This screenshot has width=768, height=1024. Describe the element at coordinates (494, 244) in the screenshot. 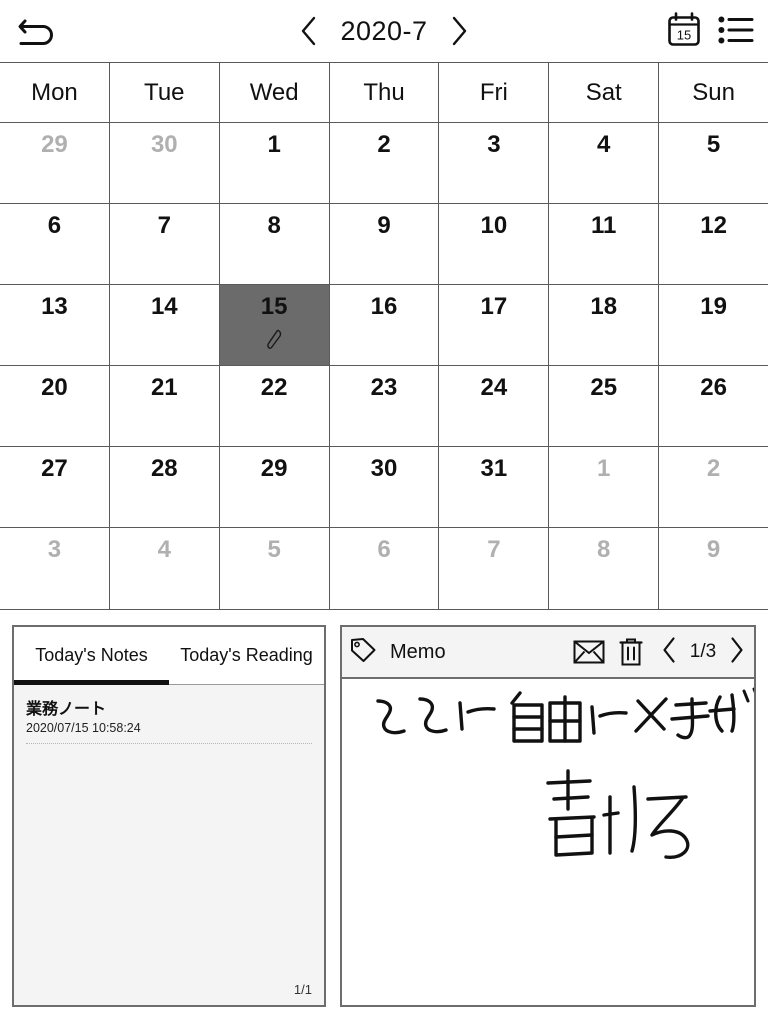

I see `calendar-day-cell: 10` at that location.